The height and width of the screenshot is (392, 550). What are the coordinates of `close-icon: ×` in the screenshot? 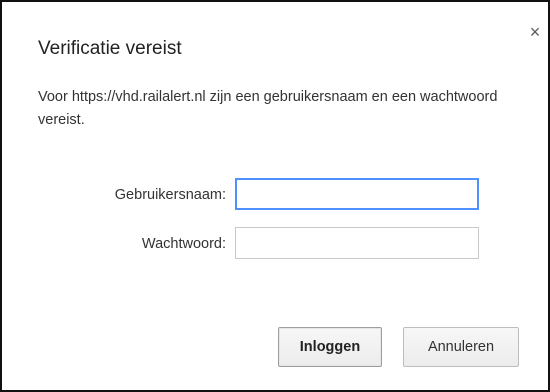 It's located at (535, 32).